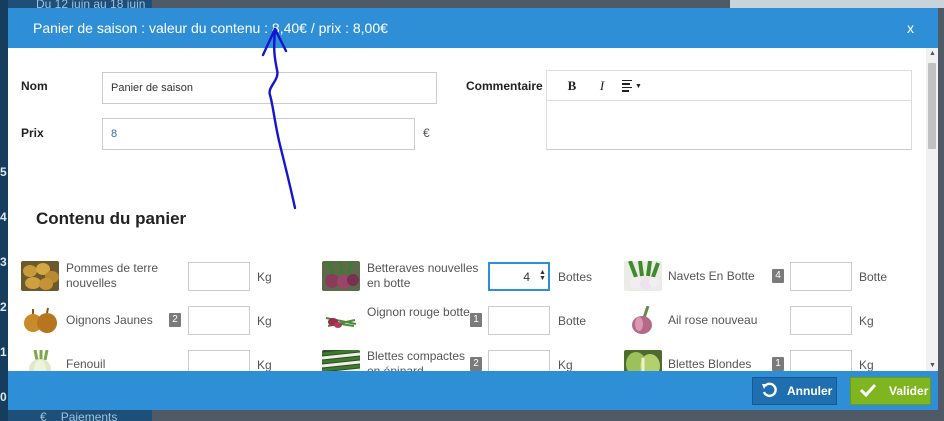 Image resolution: width=944 pixels, height=421 pixels. Describe the element at coordinates (542, 275) in the screenshot. I see `stepper-icon: ▲ ▼` at that location.